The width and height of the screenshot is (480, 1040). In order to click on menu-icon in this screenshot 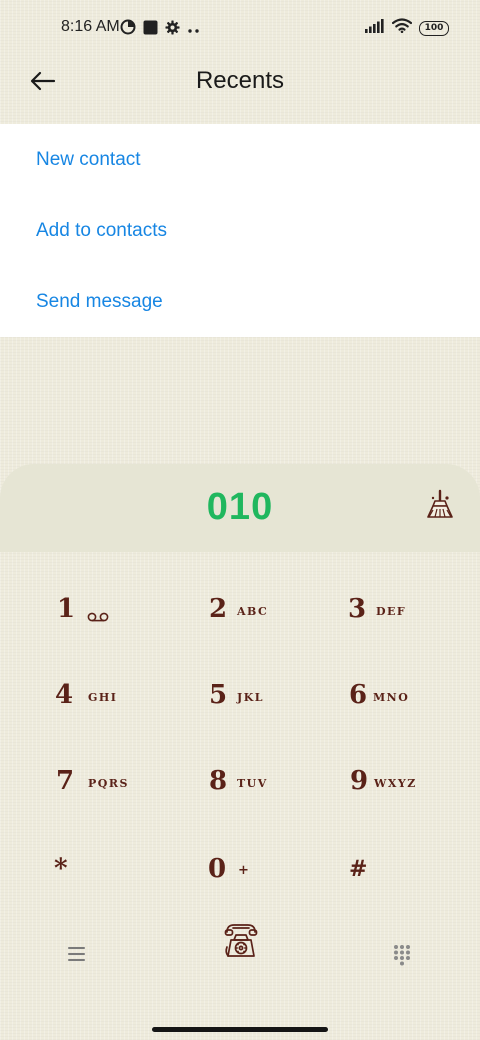, I will do `click(77, 957)`.